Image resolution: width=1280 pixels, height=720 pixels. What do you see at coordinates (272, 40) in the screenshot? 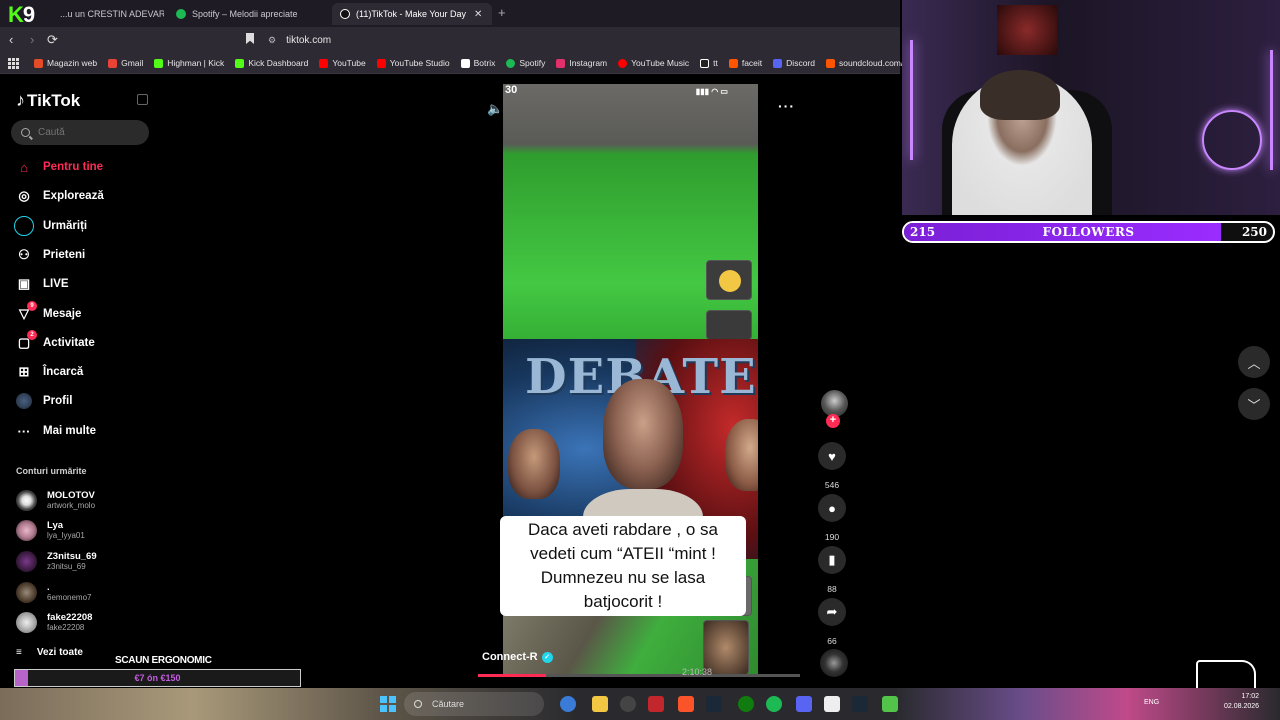
I see `site-info-icon: ⚙` at bounding box center [272, 40].